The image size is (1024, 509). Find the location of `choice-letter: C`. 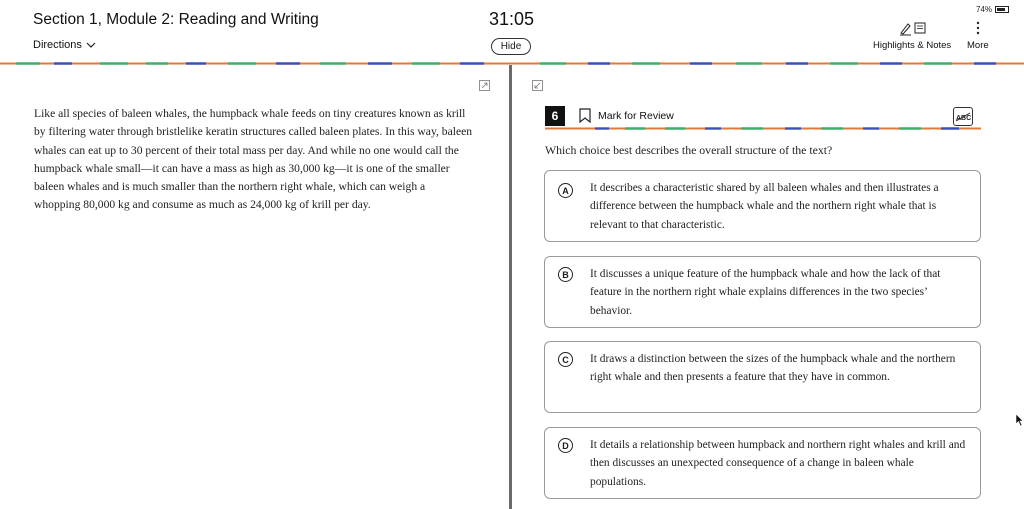

choice-letter: C is located at coordinates (565, 359).